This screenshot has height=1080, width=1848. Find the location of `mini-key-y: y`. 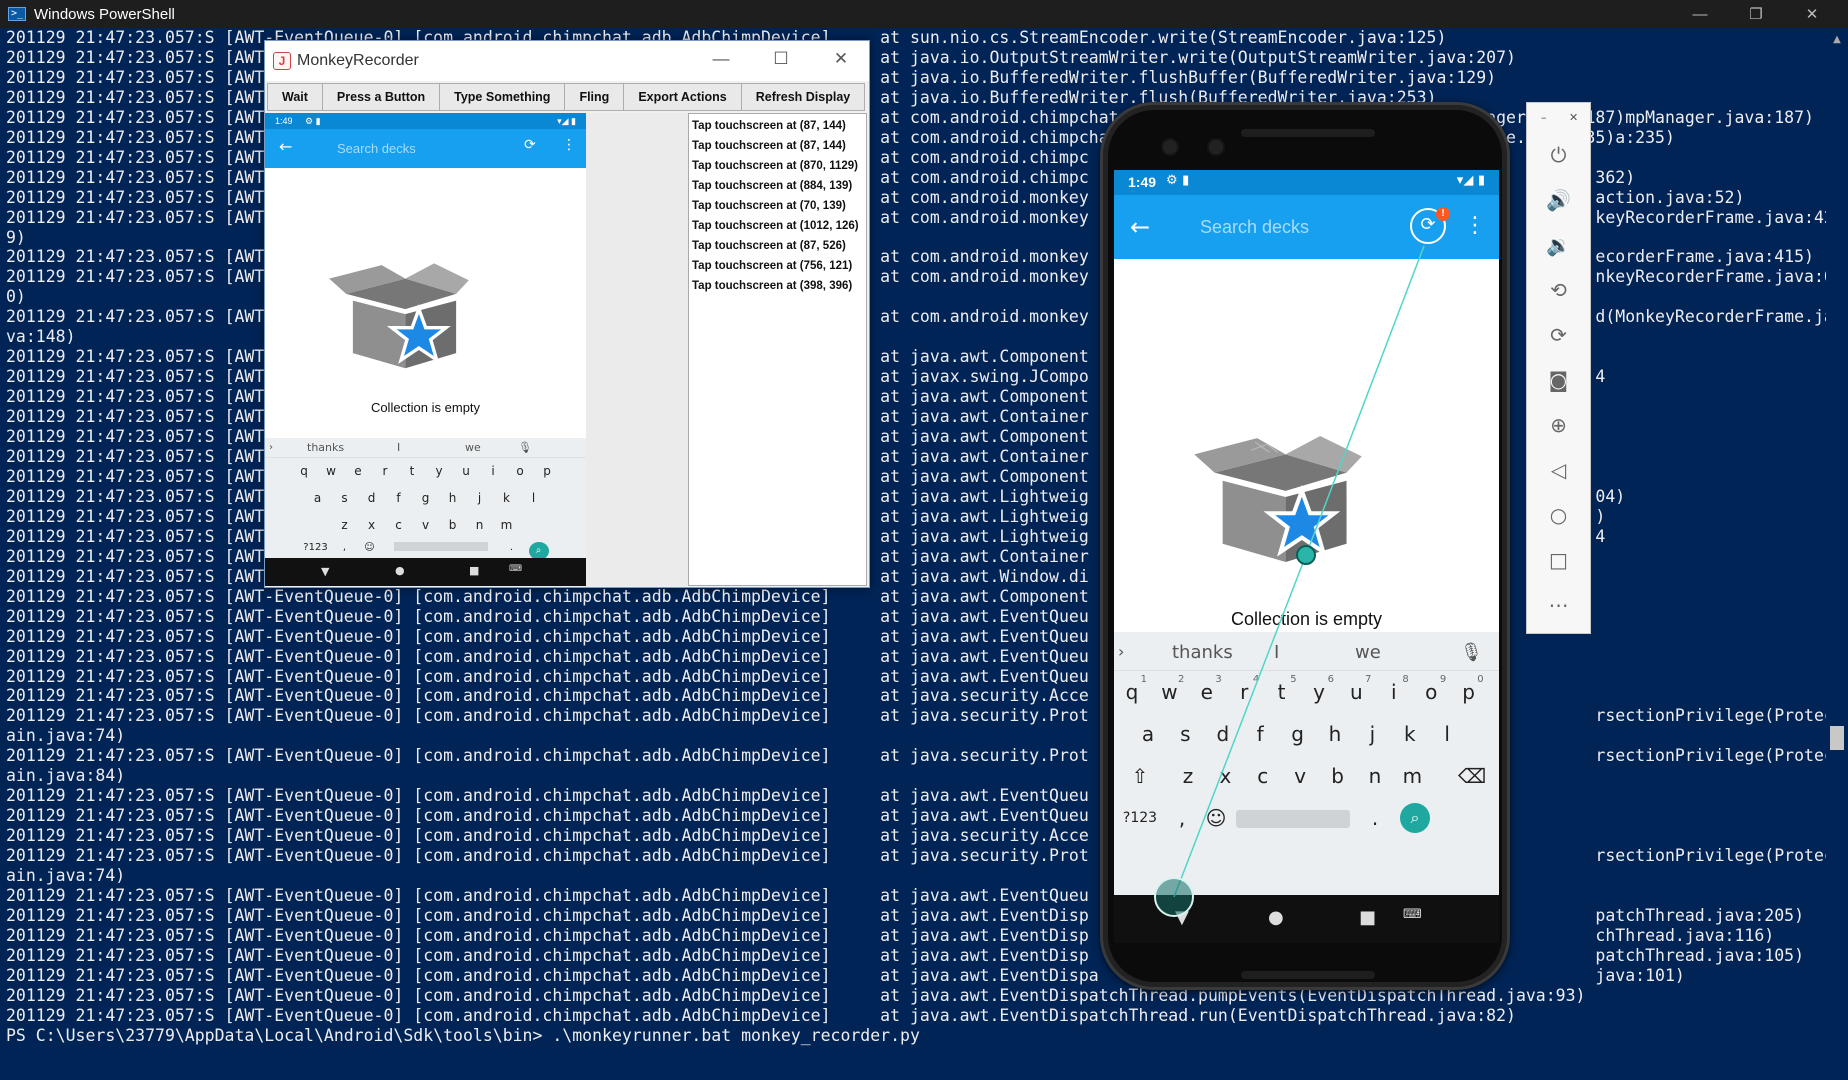

mini-key-y: y is located at coordinates (439, 471).